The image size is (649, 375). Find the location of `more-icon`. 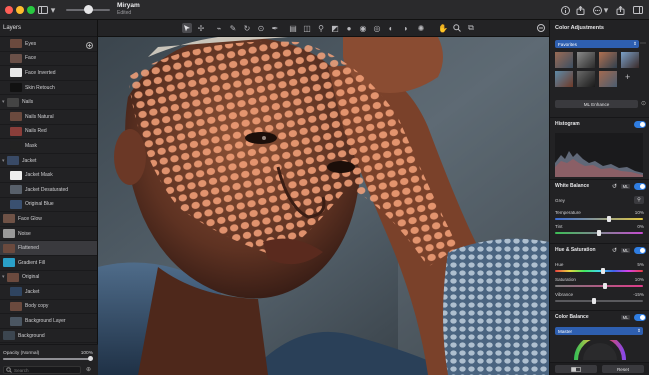

more-icon is located at coordinates (597, 10).